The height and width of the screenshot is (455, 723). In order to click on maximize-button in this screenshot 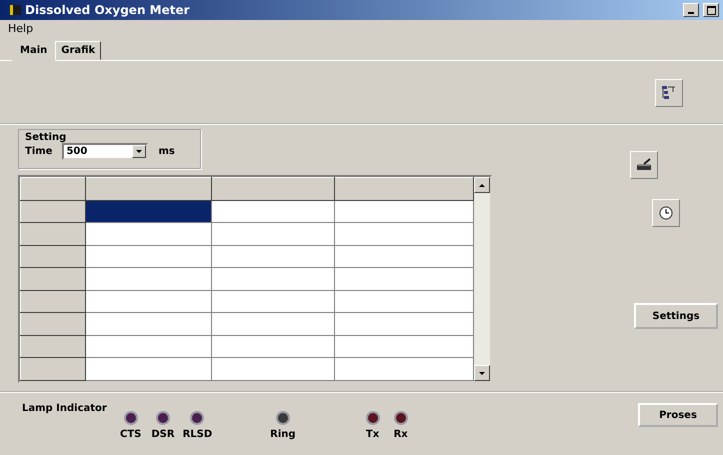, I will do `click(711, 10)`.